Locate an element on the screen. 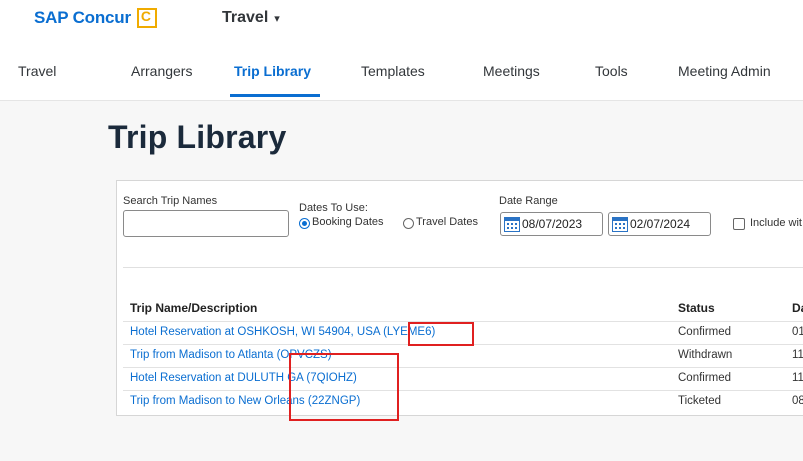 The height and width of the screenshot is (461, 803). date-from-field: 08/07/2023 is located at coordinates (551, 224).